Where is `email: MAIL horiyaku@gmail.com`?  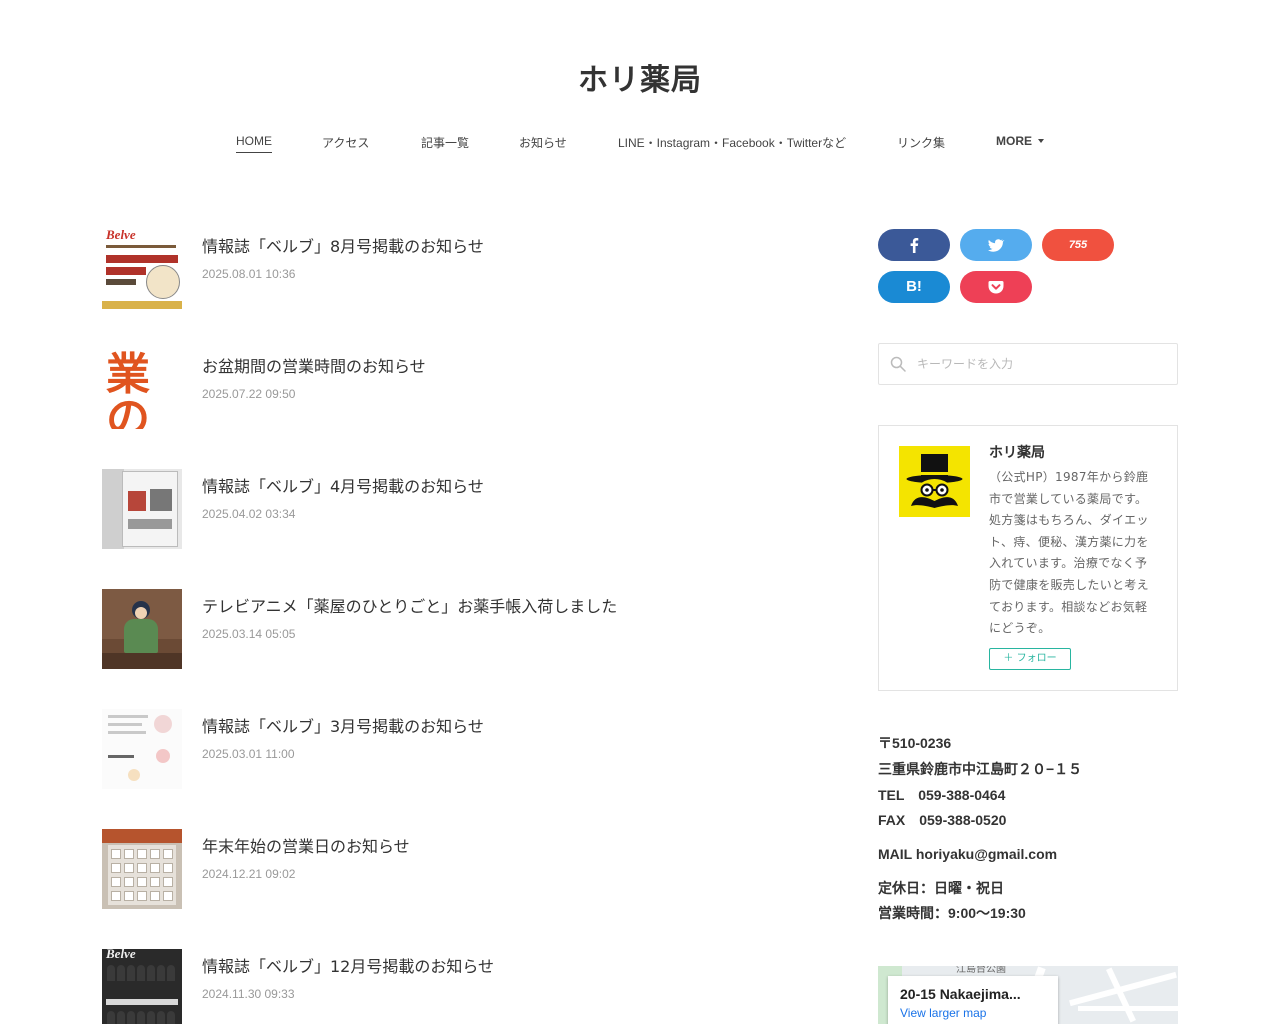
email: MAIL horiyaku@gmail.com is located at coordinates (968, 854).